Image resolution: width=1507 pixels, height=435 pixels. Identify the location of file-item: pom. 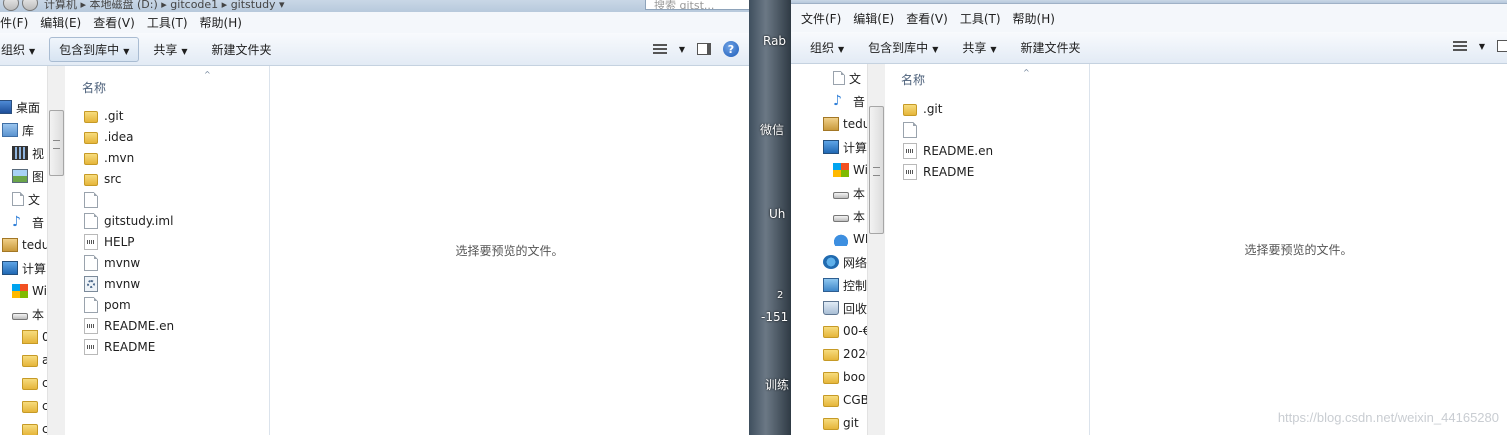
(107, 305).